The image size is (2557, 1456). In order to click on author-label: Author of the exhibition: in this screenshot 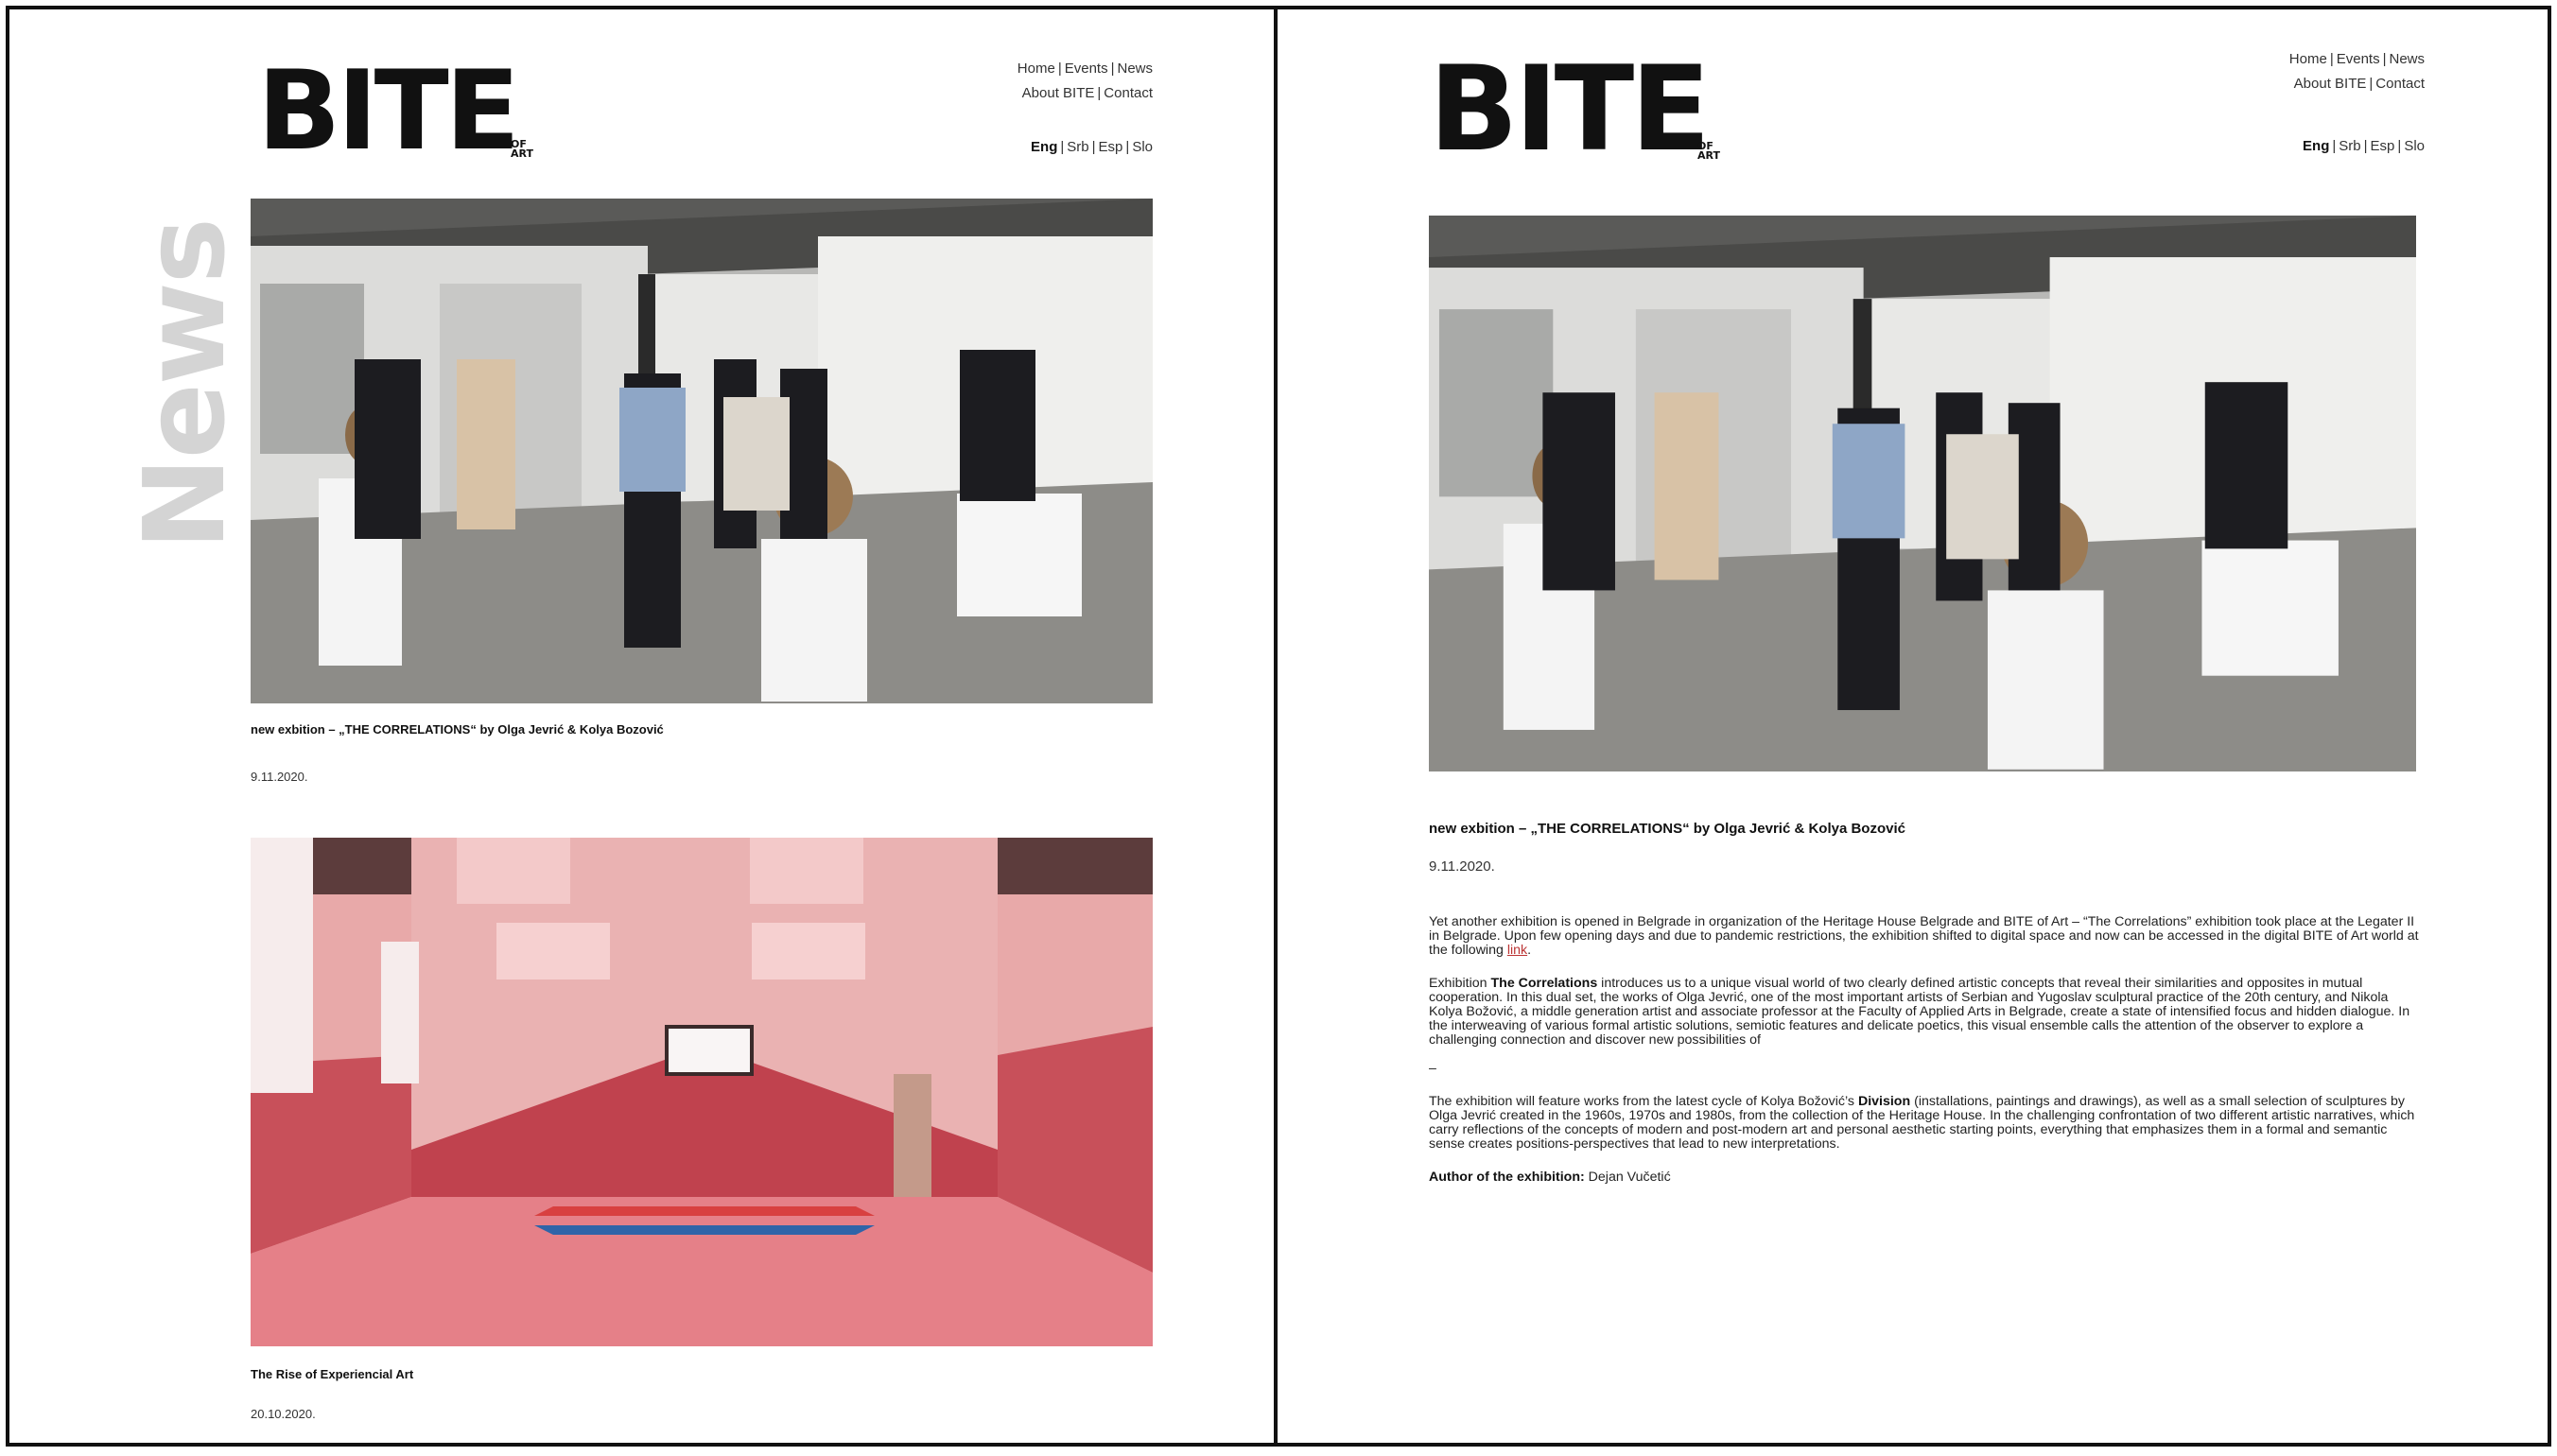, I will do `click(1507, 1177)`.